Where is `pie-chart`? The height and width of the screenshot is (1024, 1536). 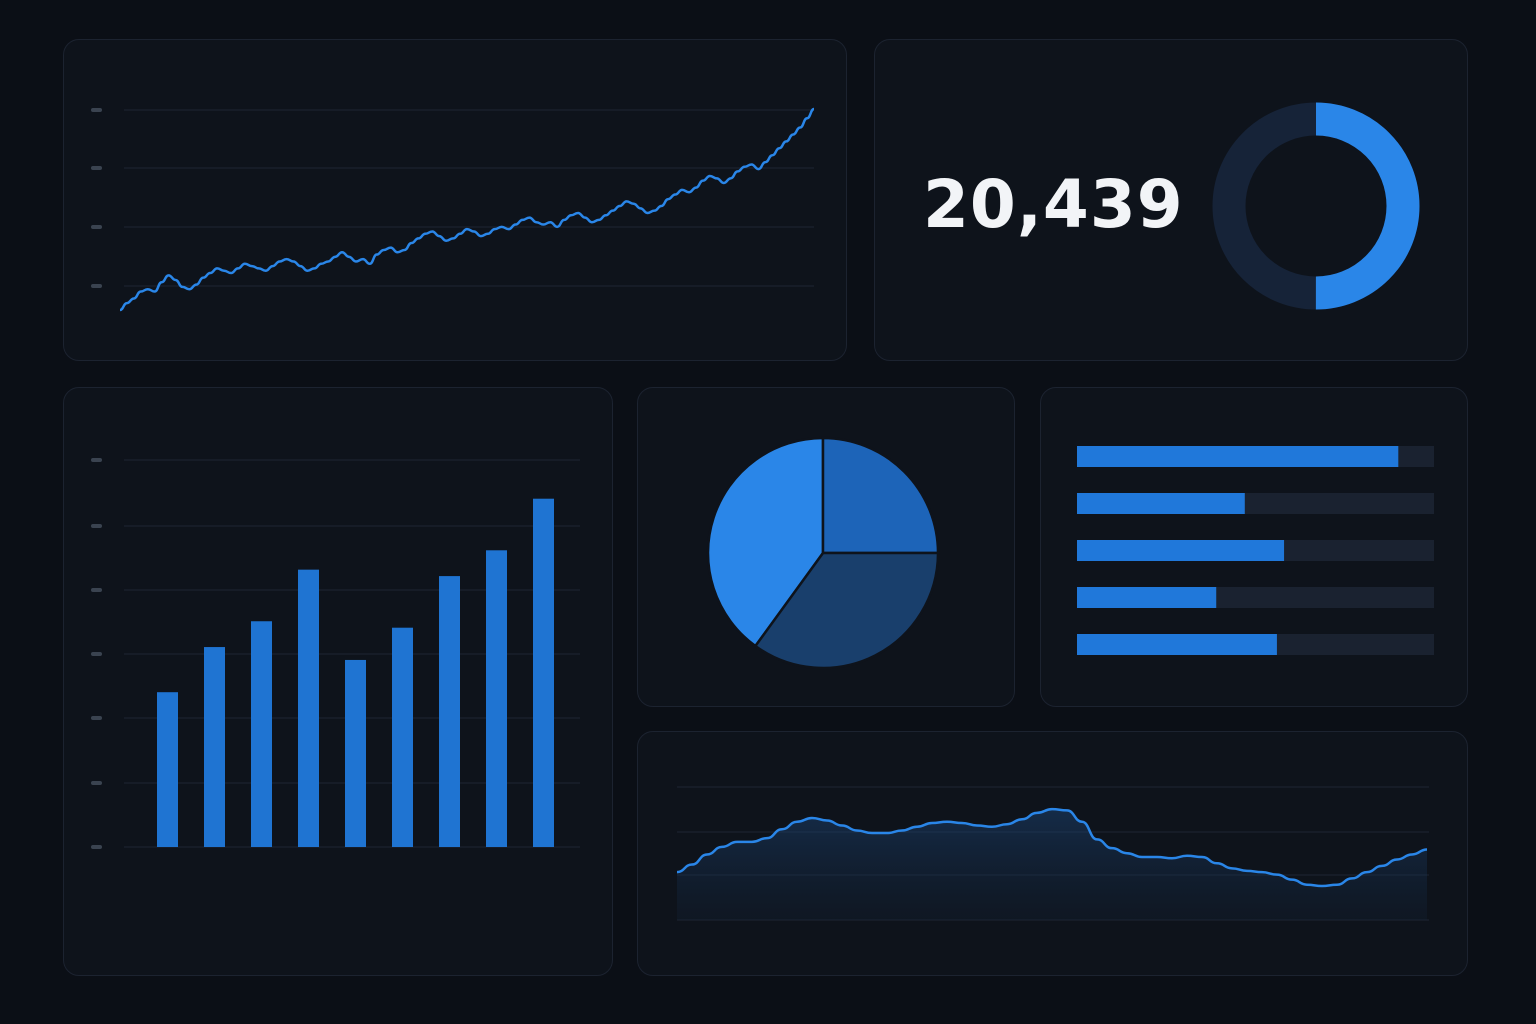
pie-chart is located at coordinates (823, 553).